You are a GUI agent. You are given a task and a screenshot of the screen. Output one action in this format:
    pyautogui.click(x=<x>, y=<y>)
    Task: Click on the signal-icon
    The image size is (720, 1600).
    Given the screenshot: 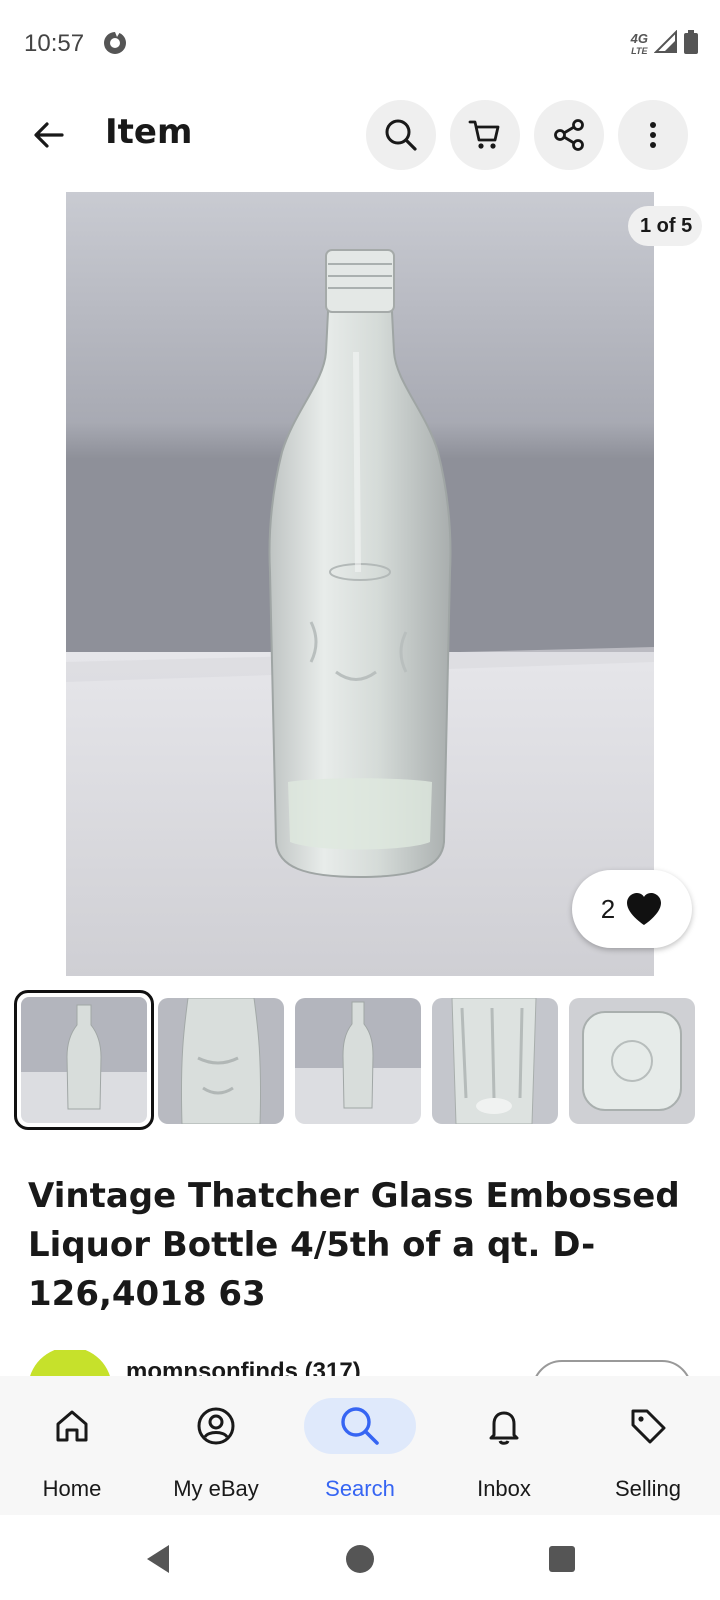 What is the action you would take?
    pyautogui.click(x=665, y=44)
    